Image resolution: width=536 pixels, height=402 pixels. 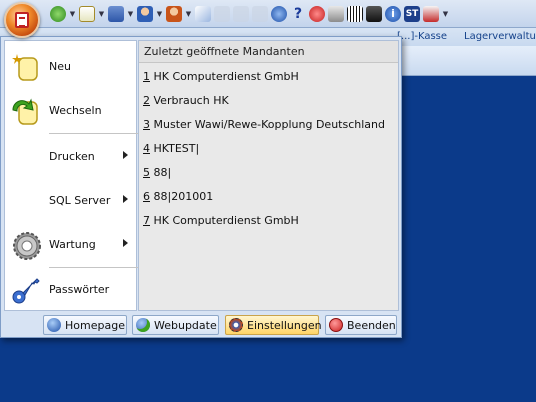 I want to click on recent-item: 5 88|, so click(x=157, y=176).